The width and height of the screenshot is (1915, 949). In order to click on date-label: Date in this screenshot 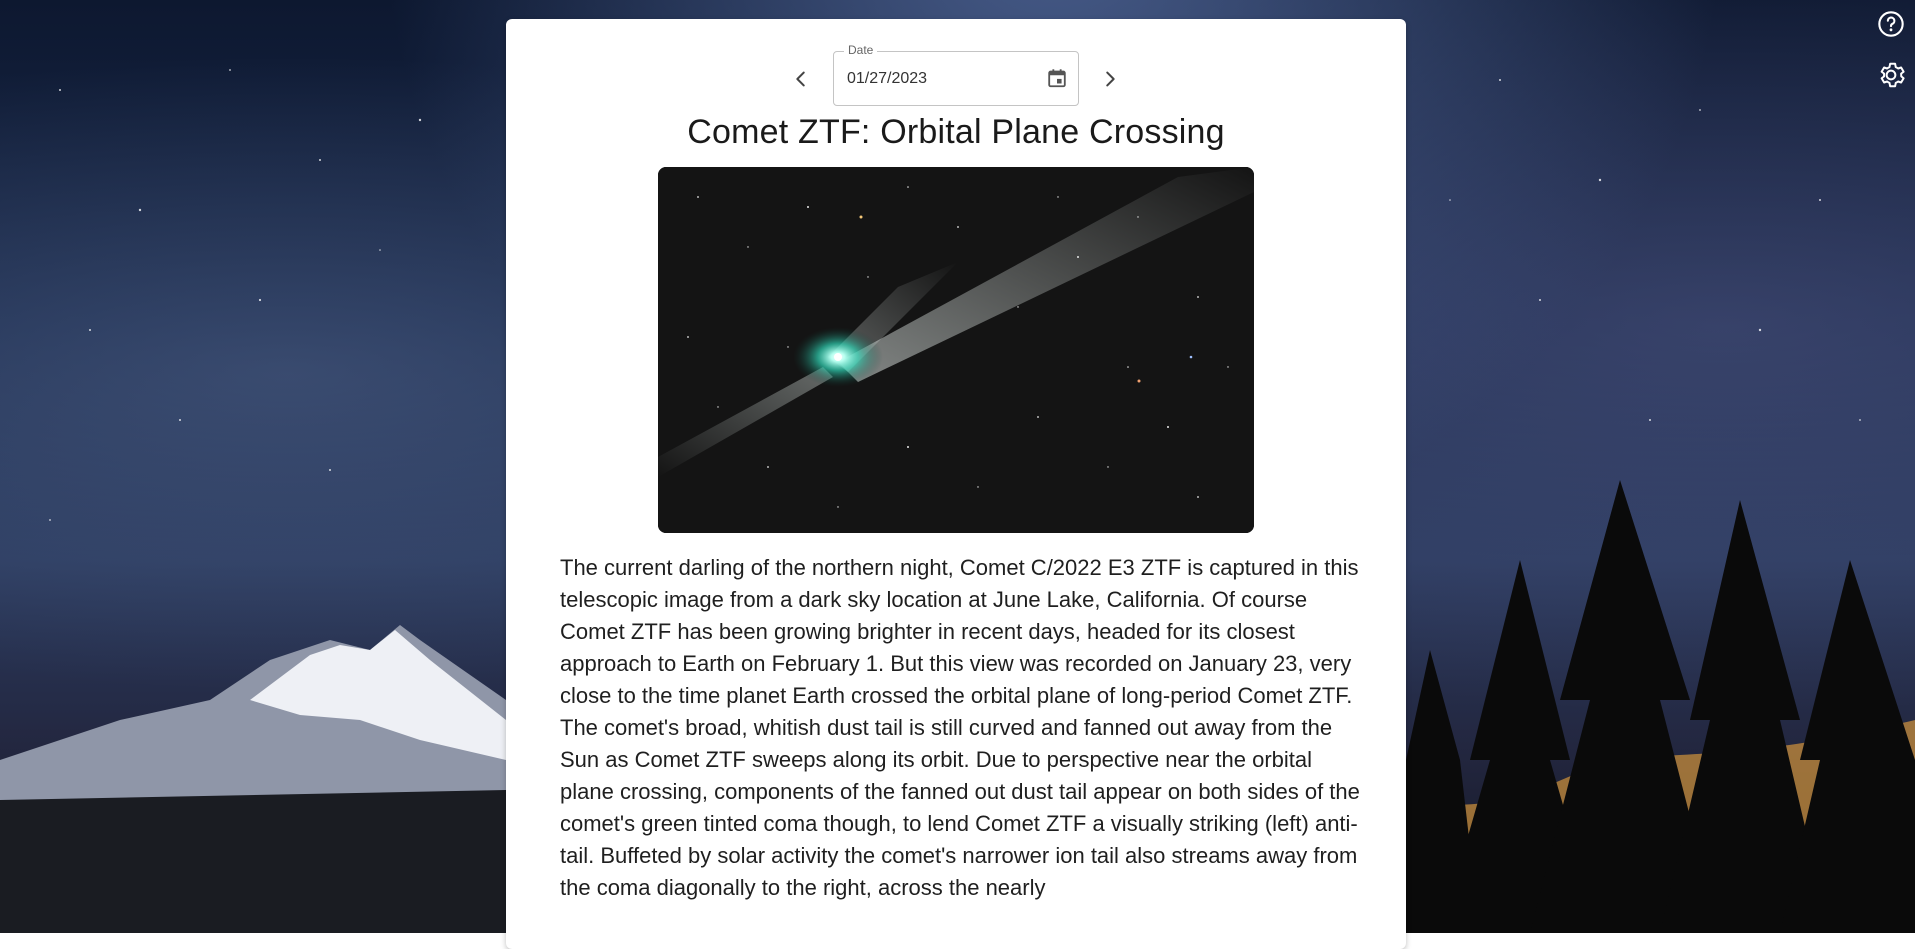, I will do `click(861, 50)`.